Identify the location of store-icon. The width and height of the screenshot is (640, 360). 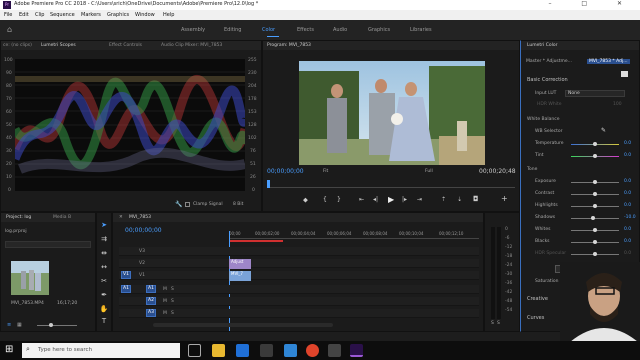
(266, 350).